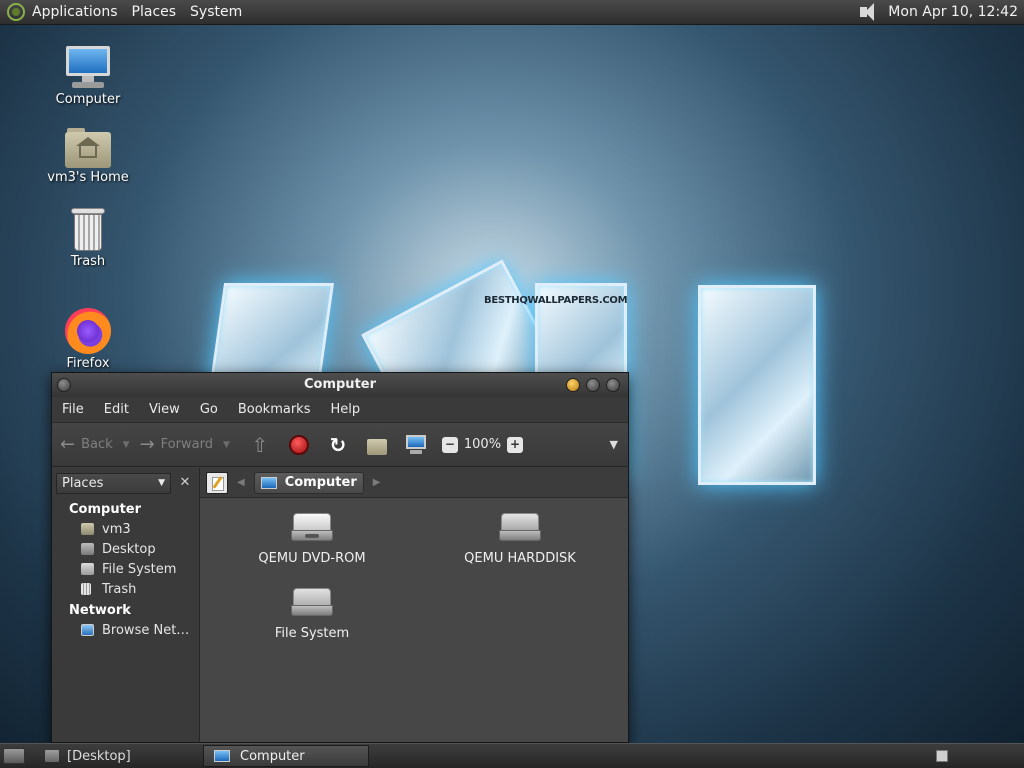  What do you see at coordinates (68, 444) in the screenshot?
I see `back-arrow-icon: ←` at bounding box center [68, 444].